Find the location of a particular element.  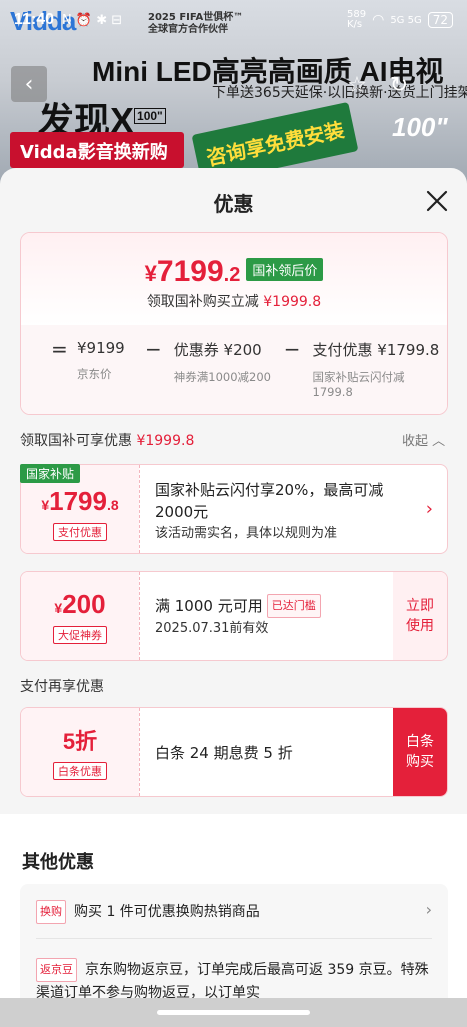

sheet-title: 优惠 is located at coordinates (233, 204).